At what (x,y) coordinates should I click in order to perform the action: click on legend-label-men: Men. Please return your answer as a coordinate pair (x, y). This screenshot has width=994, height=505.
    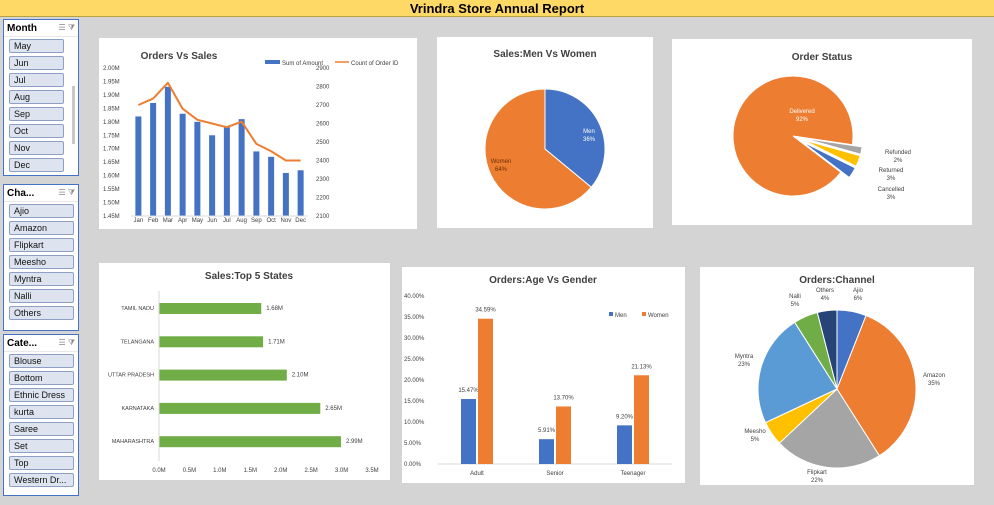
    Looking at the image, I should click on (621, 316).